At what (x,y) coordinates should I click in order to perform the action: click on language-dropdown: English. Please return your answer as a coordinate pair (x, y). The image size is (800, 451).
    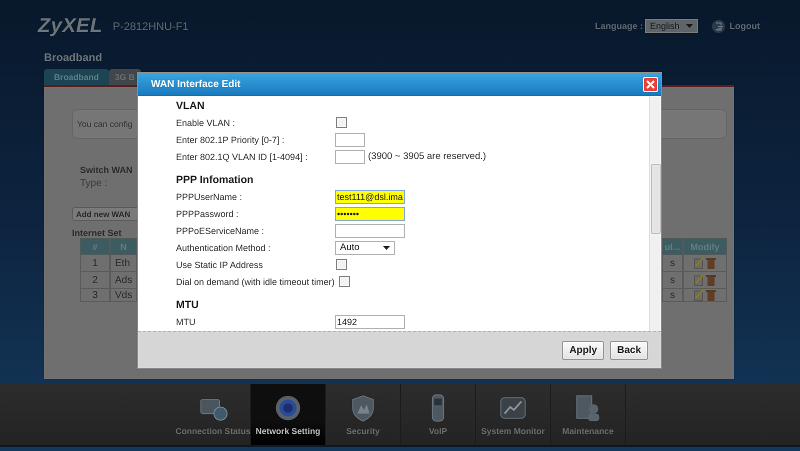
    Looking at the image, I should click on (671, 26).